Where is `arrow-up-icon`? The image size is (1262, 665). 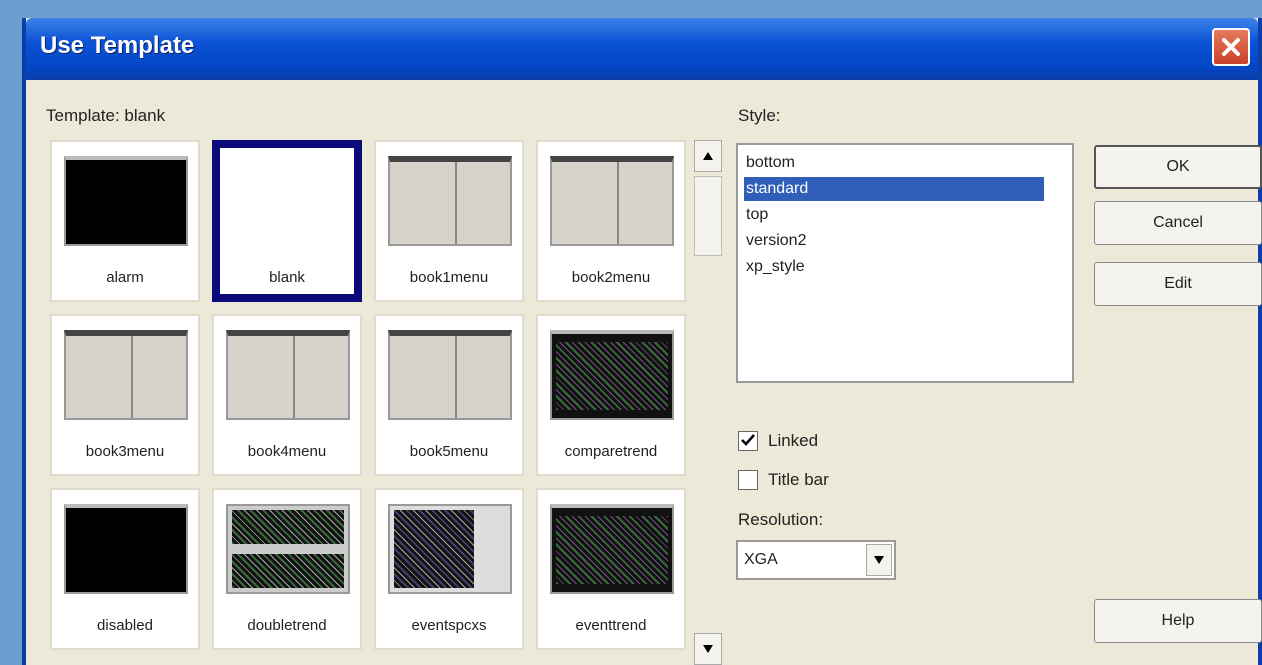 arrow-up-icon is located at coordinates (708, 156).